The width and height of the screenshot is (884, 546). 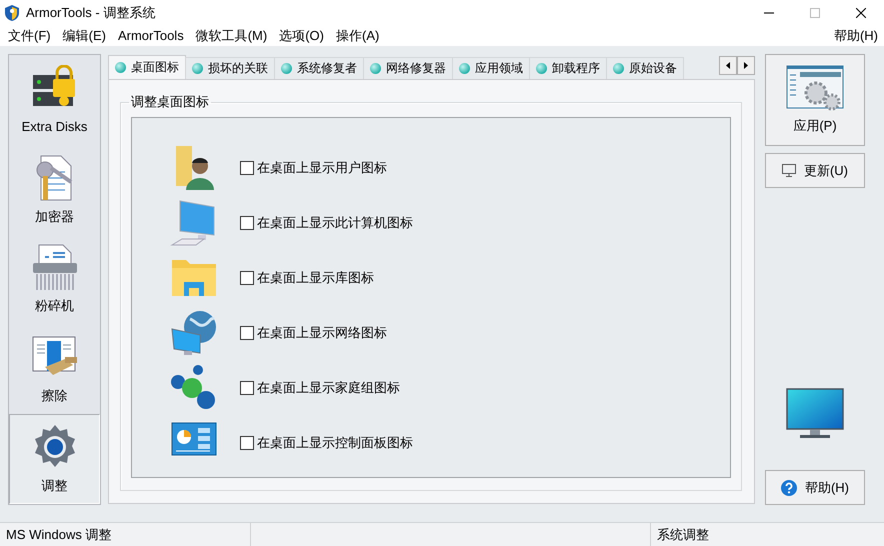 What do you see at coordinates (54, 267) in the screenshot?
I see `shredder-icon` at bounding box center [54, 267].